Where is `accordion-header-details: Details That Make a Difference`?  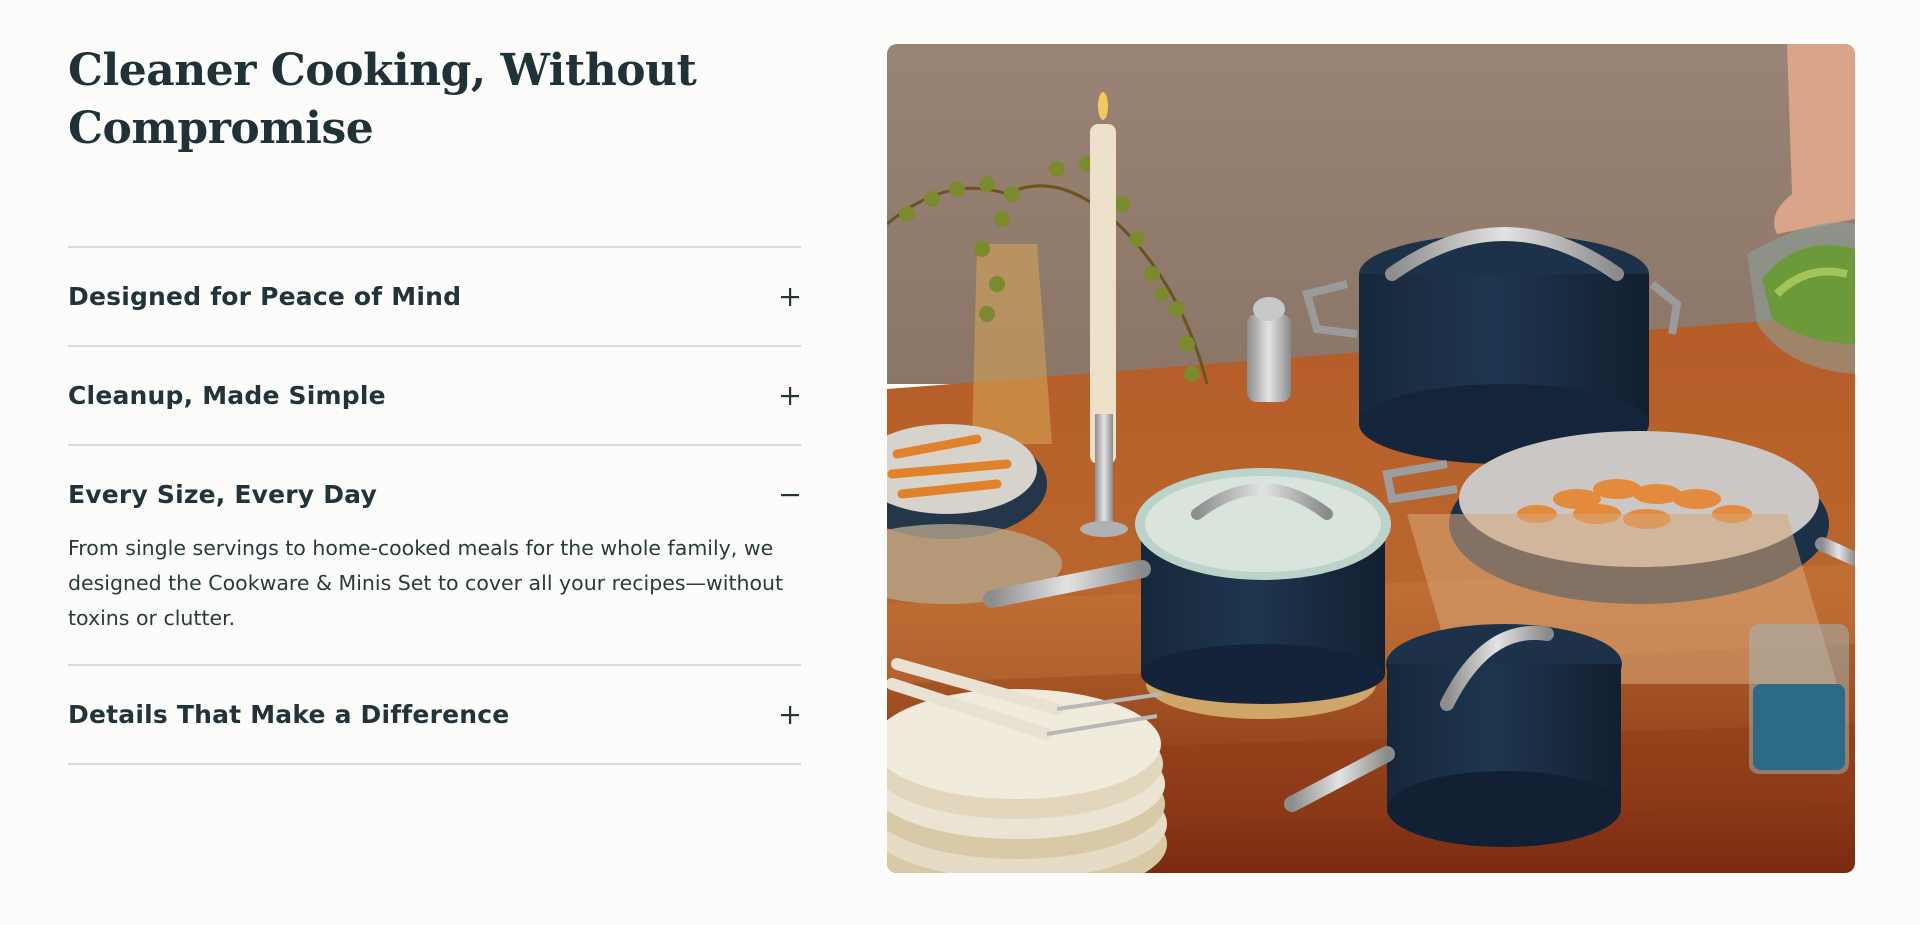
accordion-header-details: Details That Make a Difference is located at coordinates (434, 714).